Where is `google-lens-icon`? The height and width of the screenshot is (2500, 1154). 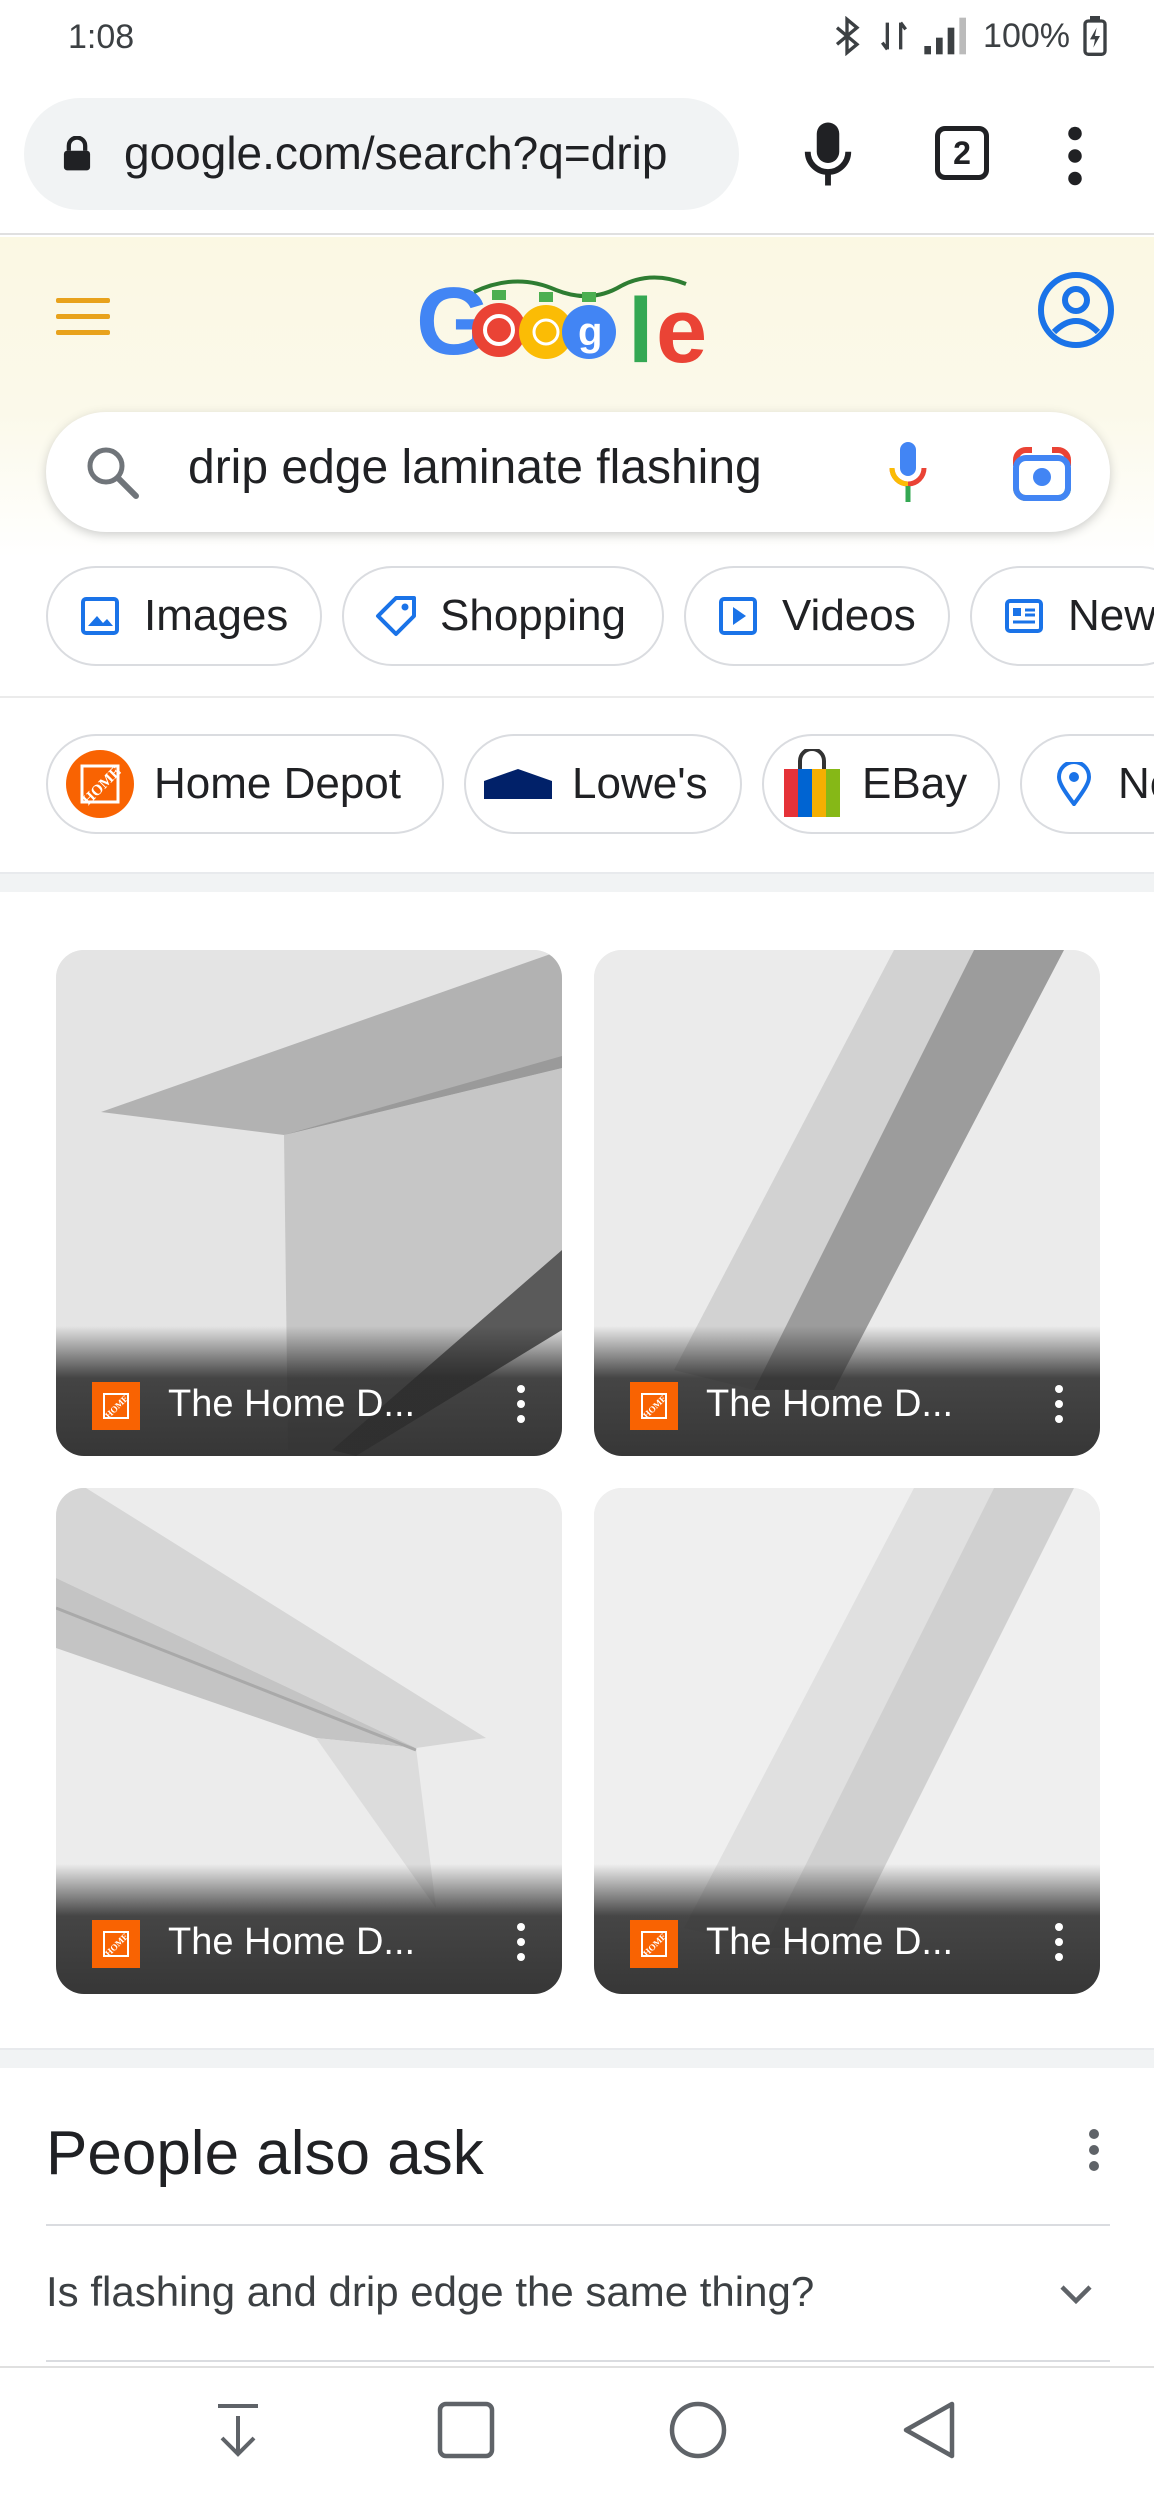 google-lens-icon is located at coordinates (1042, 474).